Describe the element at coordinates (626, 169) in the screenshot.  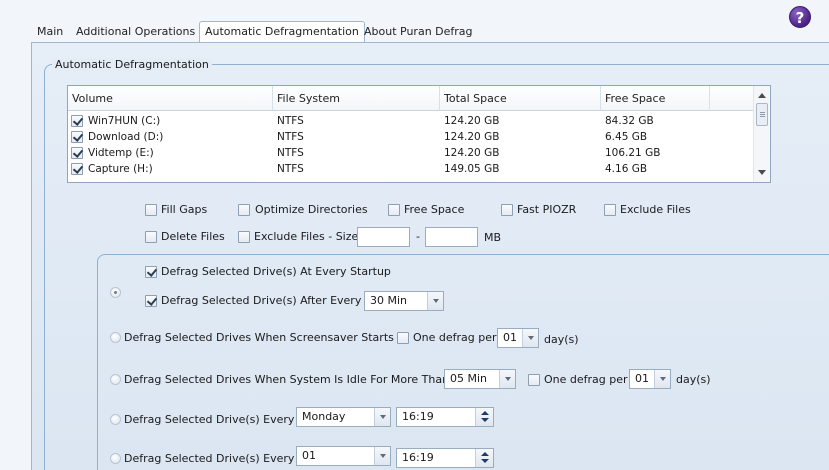
I see `free-cell: 4.16 GB` at that location.